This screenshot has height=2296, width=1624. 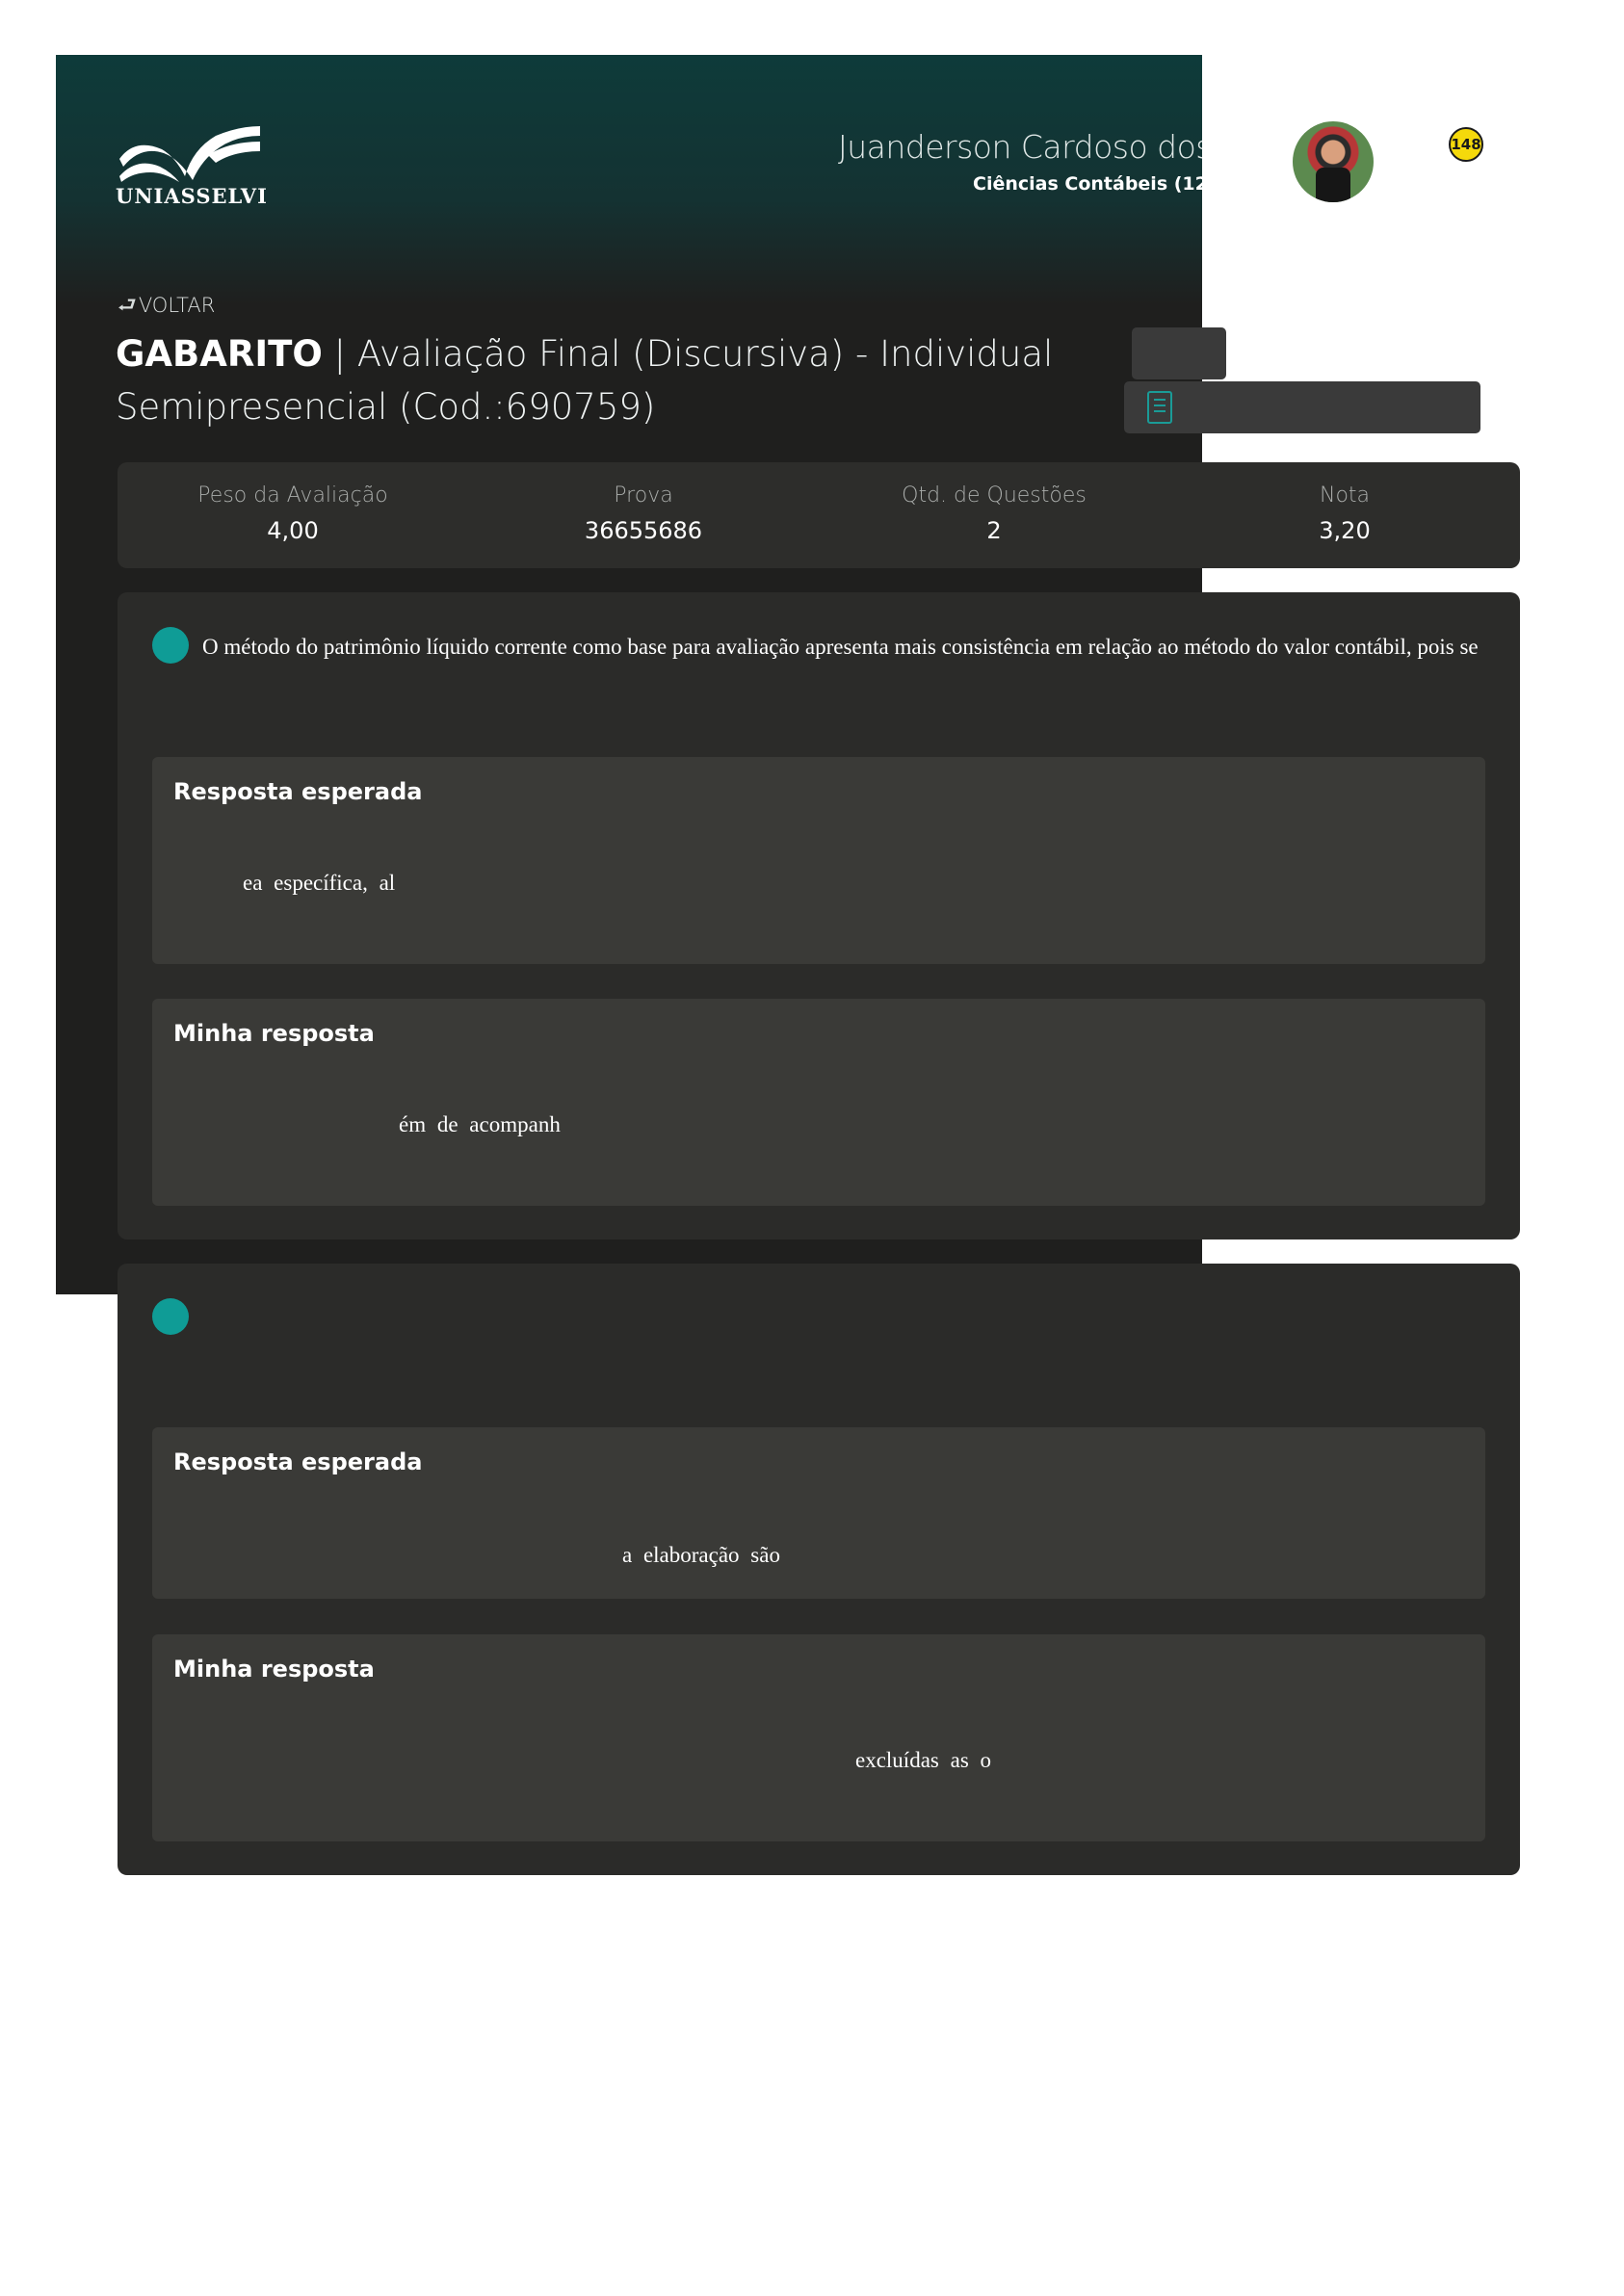 What do you see at coordinates (818, 1737) in the screenshot?
I see `my-answer: Minha resposta excluídas as o` at bounding box center [818, 1737].